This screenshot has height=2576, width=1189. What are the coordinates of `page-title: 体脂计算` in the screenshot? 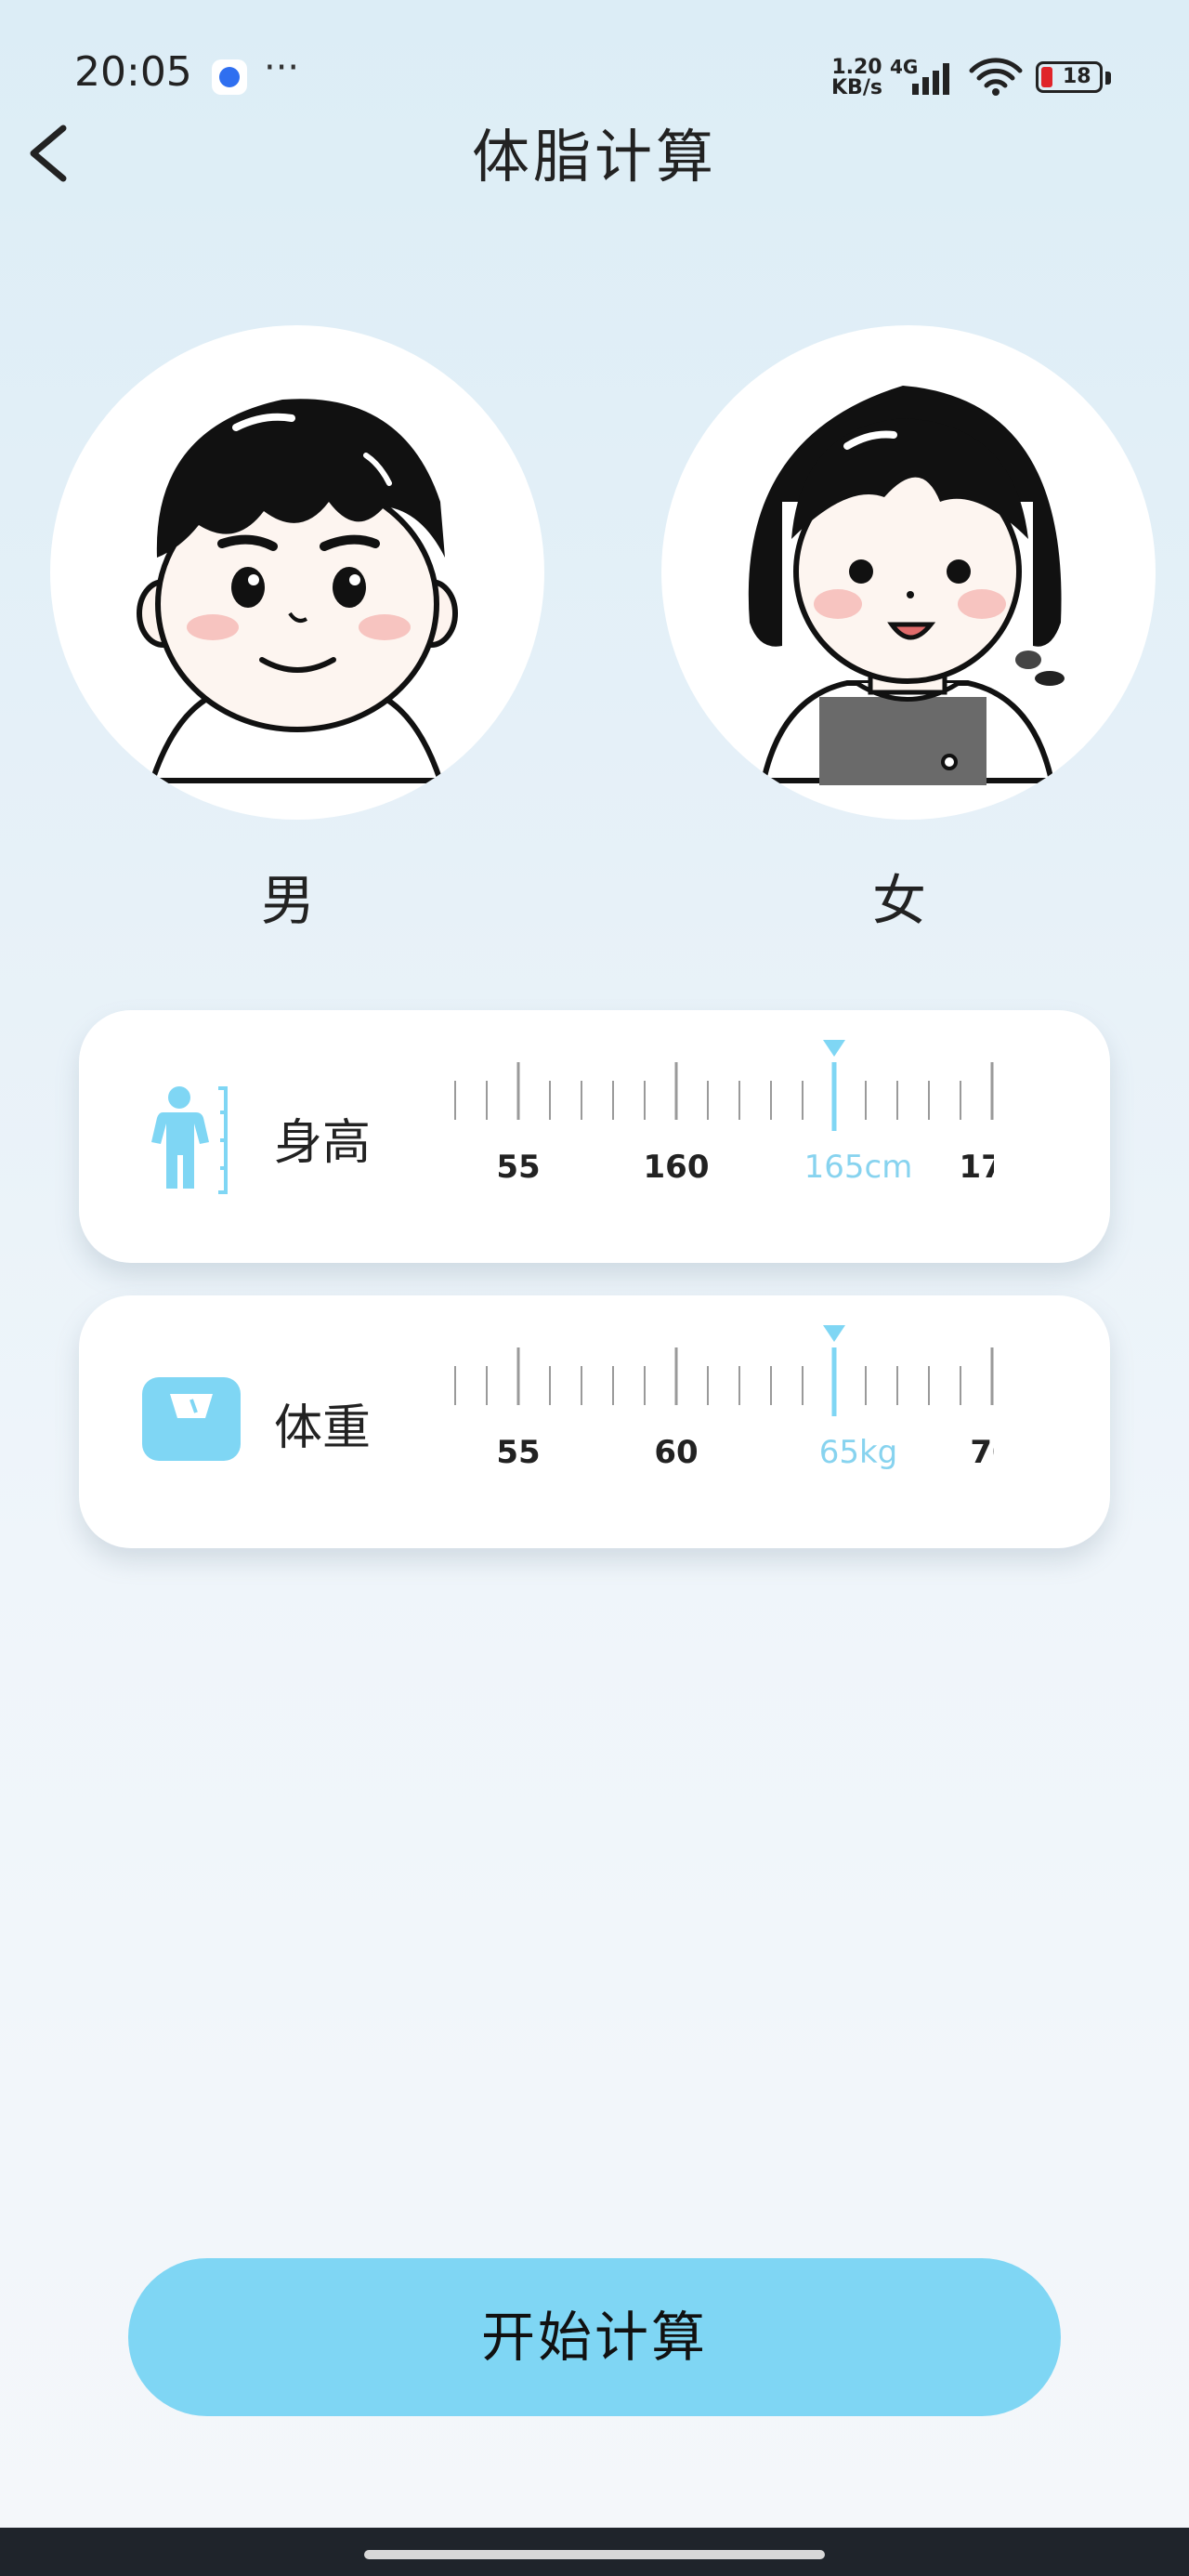 It's located at (594, 157).